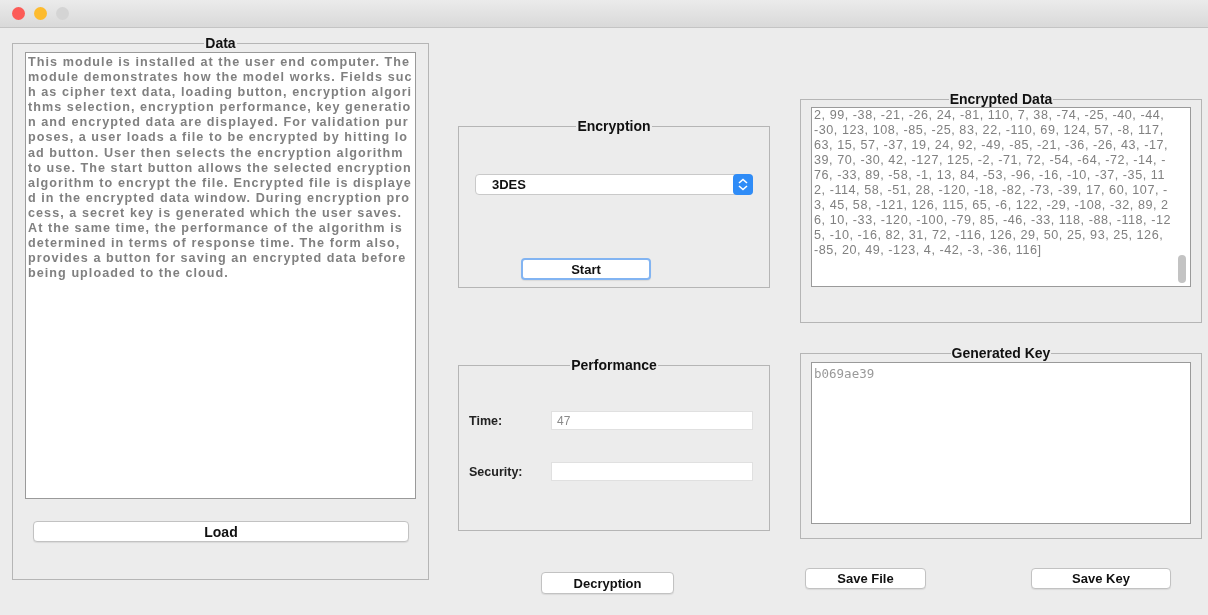 This screenshot has height=615, width=1208. What do you see at coordinates (1182, 269) in the screenshot?
I see `scrollbar` at bounding box center [1182, 269].